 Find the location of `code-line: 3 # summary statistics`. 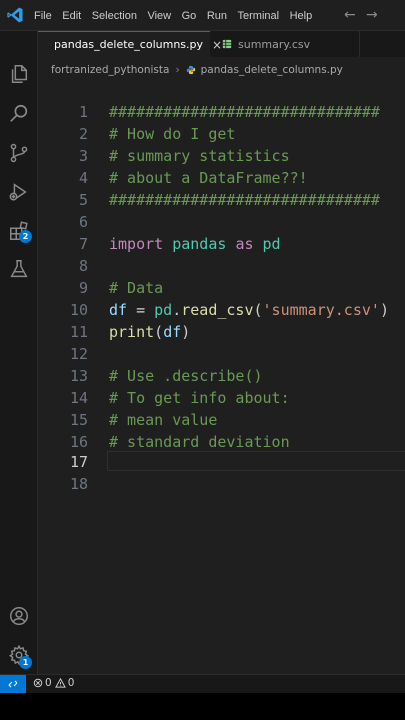

code-line: 3 # summary statistics is located at coordinates (221, 156).